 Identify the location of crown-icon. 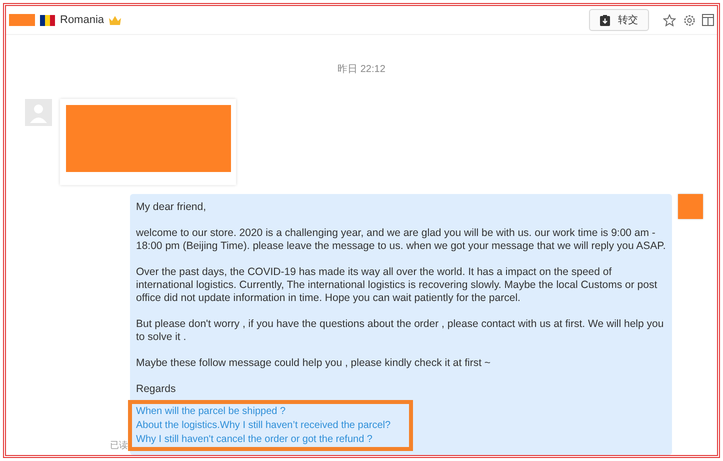
(115, 20).